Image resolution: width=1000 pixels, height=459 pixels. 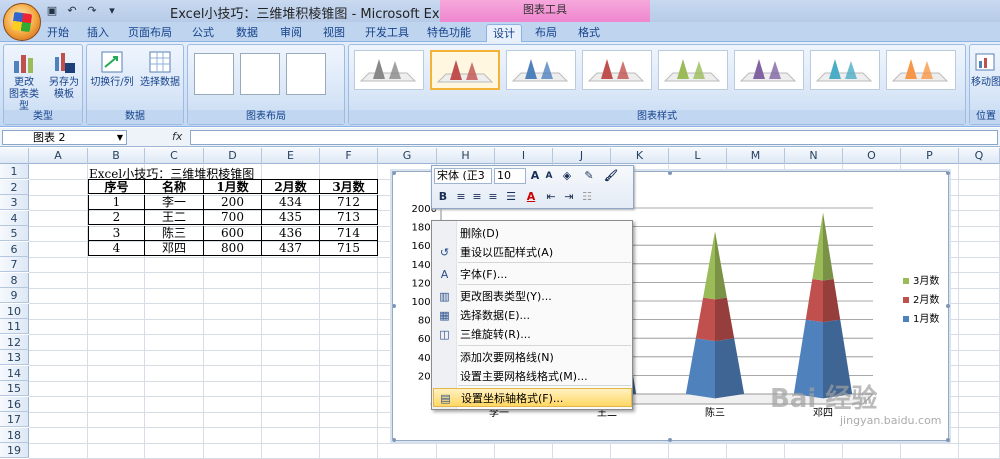 What do you see at coordinates (549, 176) in the screenshot?
I see `shrink-font-icon: A` at bounding box center [549, 176].